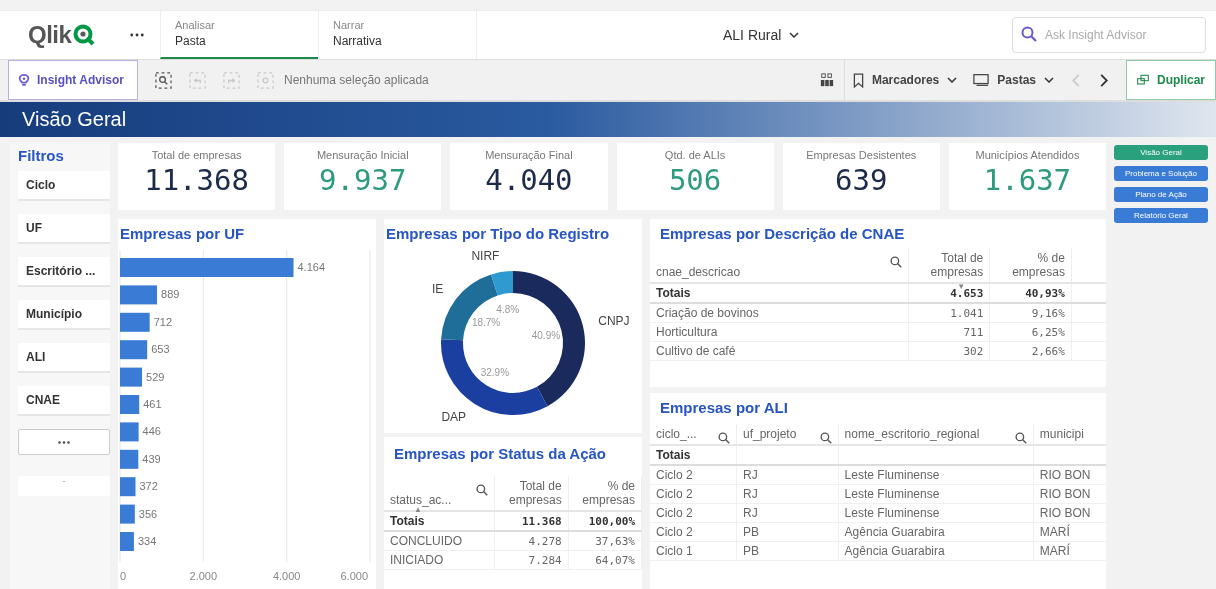 This screenshot has width=1216, height=589. I want to click on bookmarks-button: Marcadores, so click(905, 80).